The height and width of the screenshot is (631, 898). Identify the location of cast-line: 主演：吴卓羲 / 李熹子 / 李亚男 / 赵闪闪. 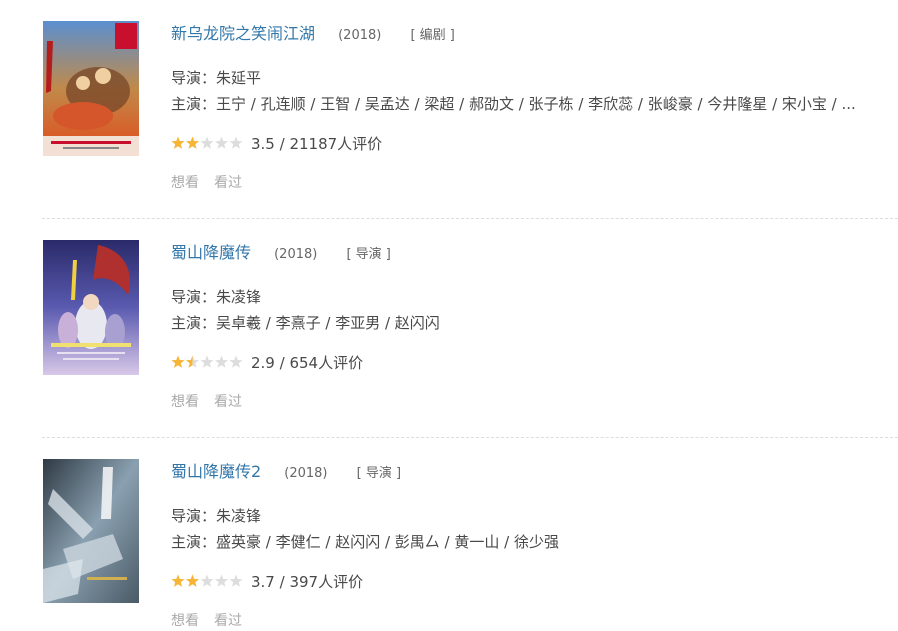
(534, 323).